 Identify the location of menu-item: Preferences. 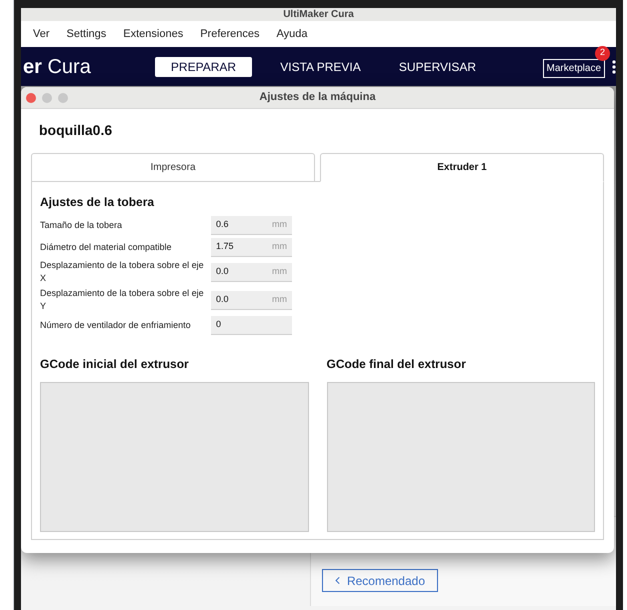
(230, 34).